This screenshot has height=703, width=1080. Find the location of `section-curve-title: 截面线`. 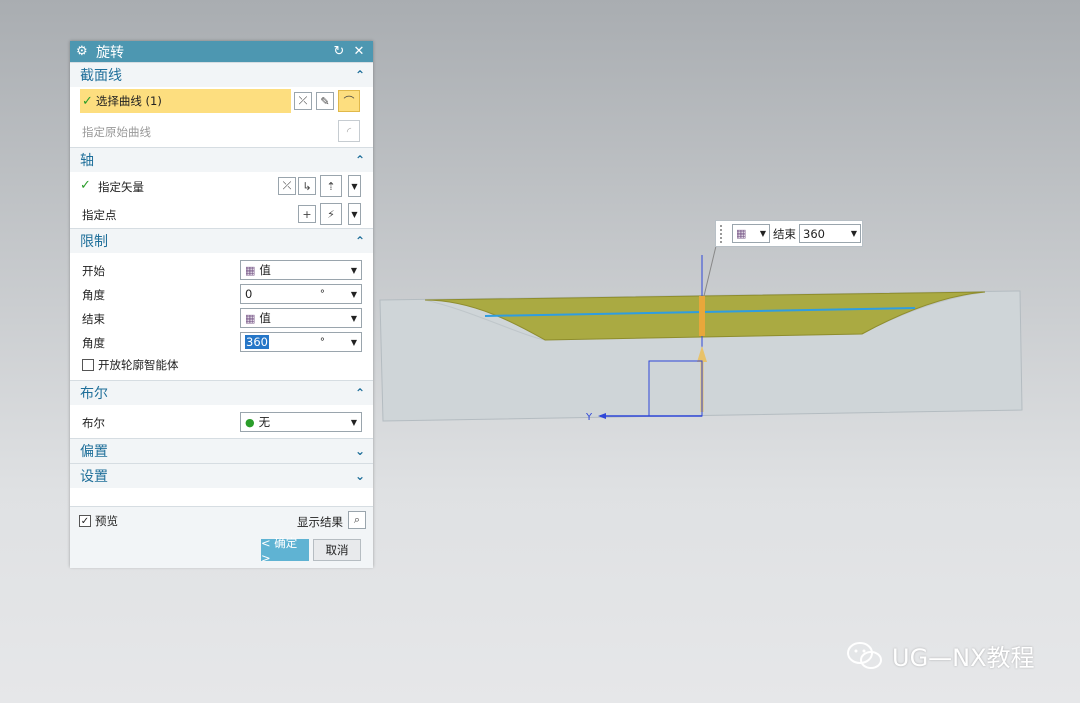

section-curve-title: 截面线 is located at coordinates (101, 76).